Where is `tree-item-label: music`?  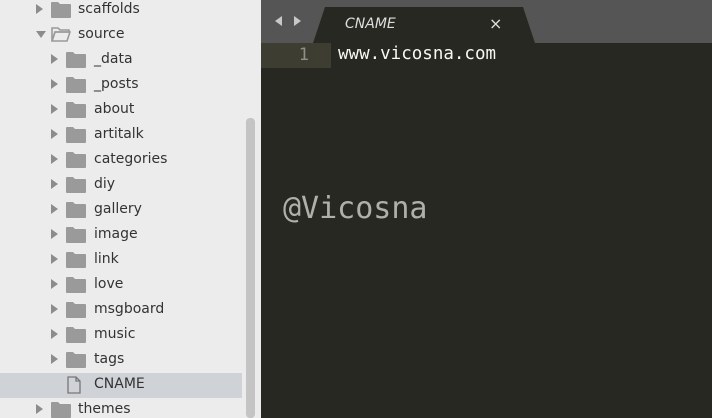
tree-item-label: music is located at coordinates (115, 334).